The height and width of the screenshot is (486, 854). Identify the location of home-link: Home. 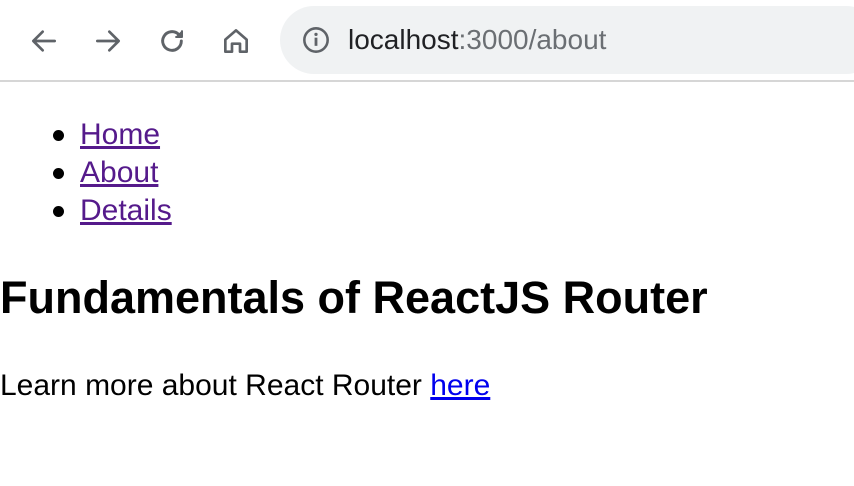
(120, 134).